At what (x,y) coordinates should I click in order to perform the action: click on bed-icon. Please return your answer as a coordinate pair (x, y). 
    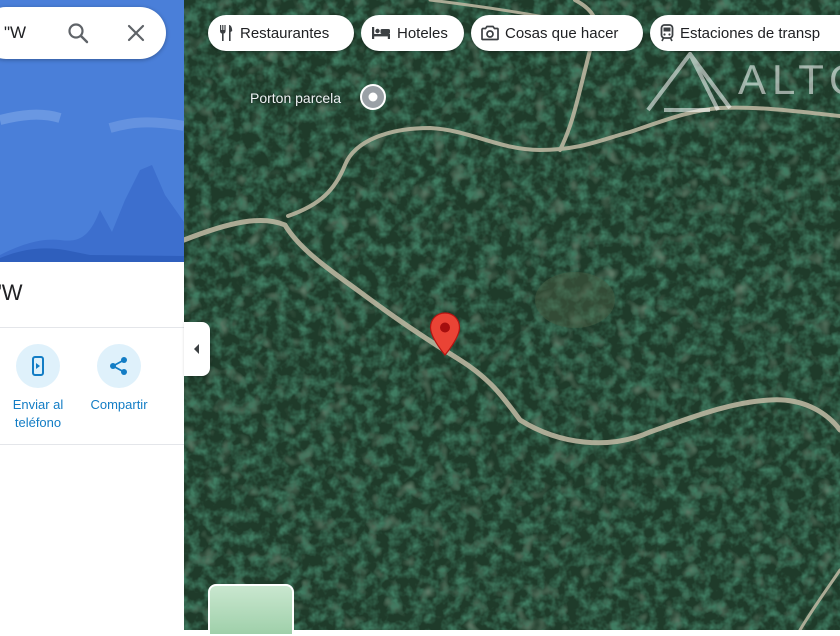
    Looking at the image, I should click on (381, 33).